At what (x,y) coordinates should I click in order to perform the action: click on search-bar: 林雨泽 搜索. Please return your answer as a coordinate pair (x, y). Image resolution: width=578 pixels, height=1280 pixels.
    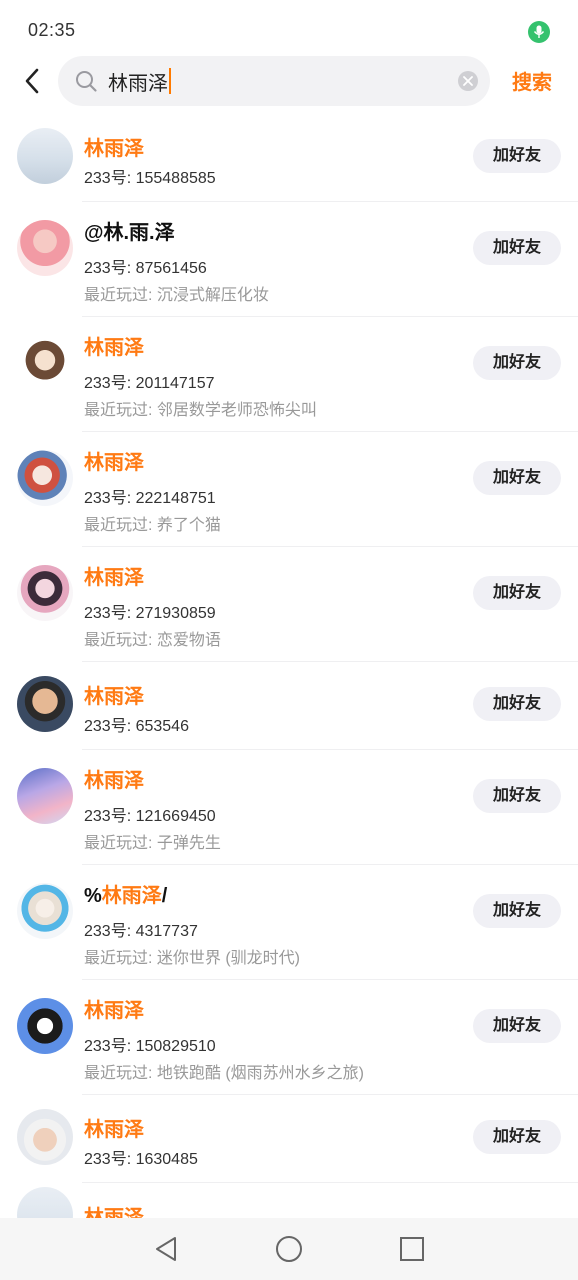
    Looking at the image, I should click on (289, 84).